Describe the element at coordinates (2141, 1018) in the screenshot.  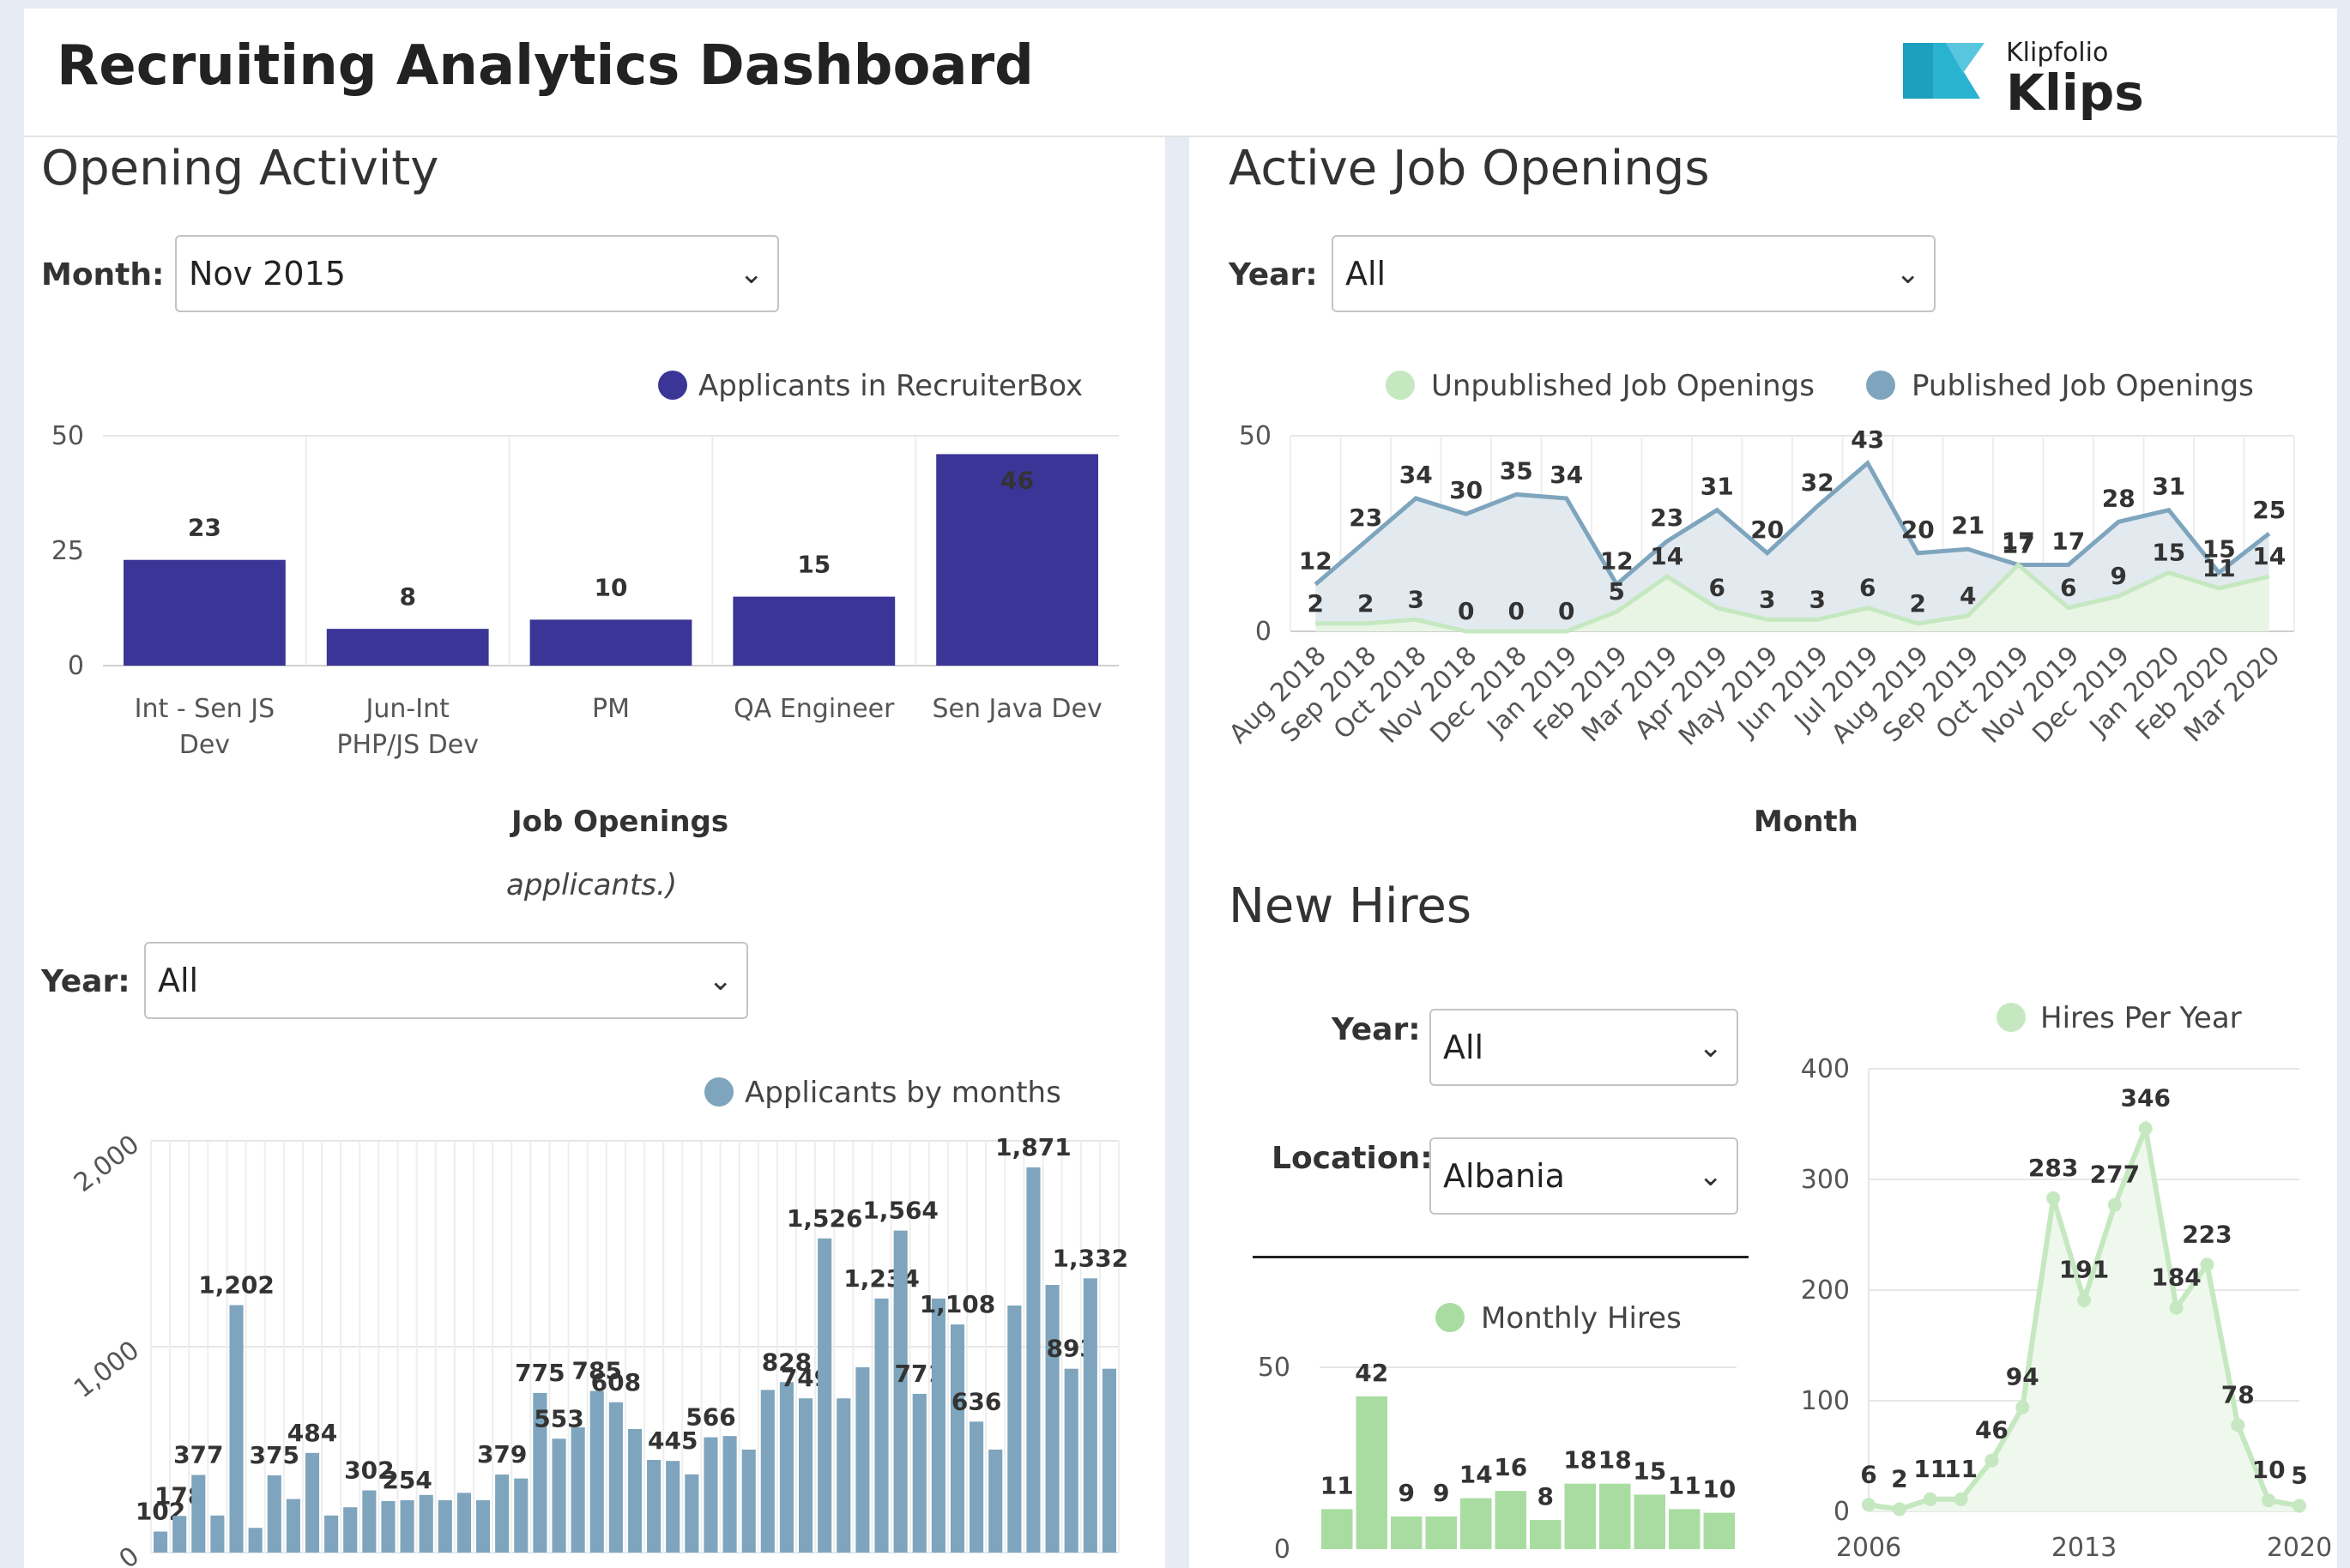
I see `legend-label: Hires Per Year` at that location.